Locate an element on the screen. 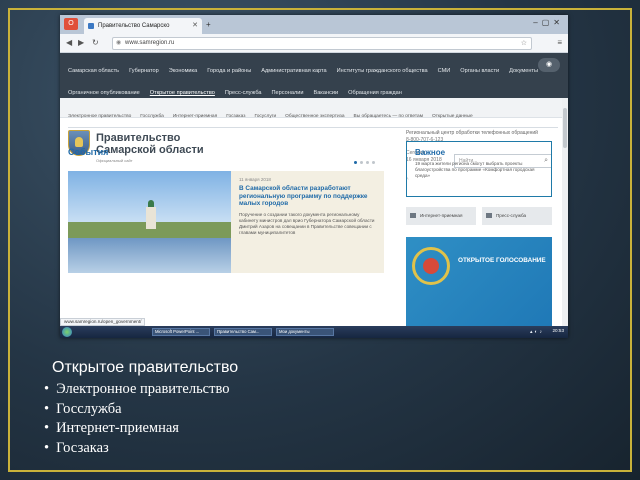 The width and height of the screenshot is (640, 480). internet-reception-label: Интернет-приемная is located at coordinates (441, 215).